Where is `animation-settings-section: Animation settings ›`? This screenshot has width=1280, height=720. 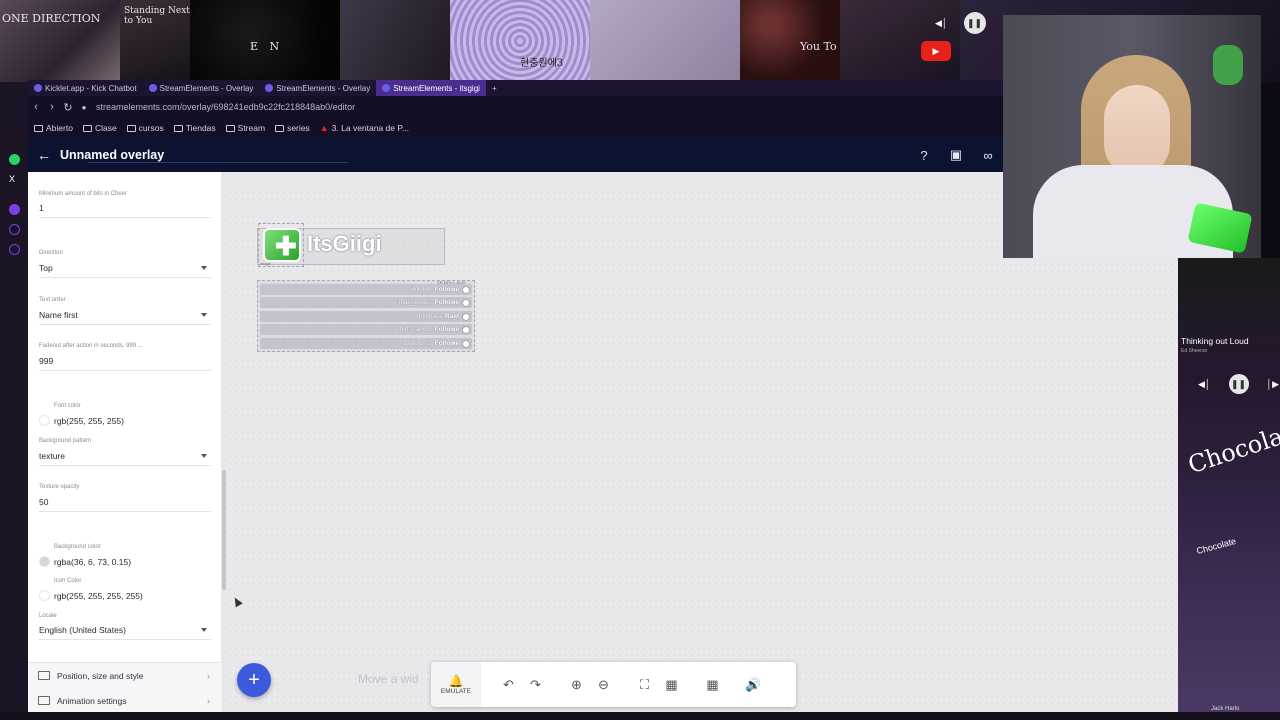
animation-settings-section: Animation settings › is located at coordinates (125, 700).